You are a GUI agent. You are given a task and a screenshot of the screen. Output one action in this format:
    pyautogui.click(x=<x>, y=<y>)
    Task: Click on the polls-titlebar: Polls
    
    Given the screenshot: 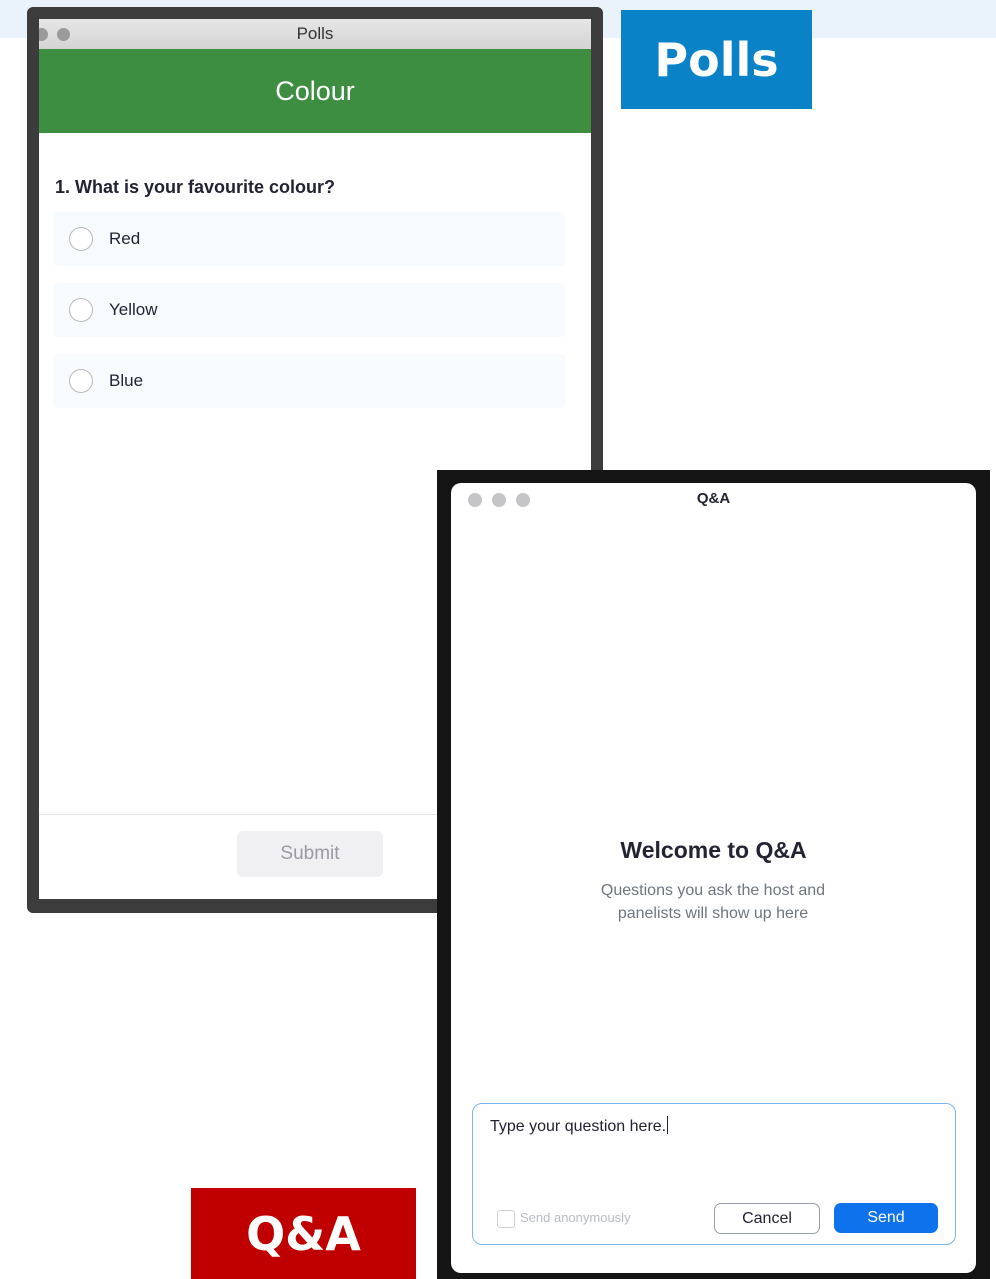 What is the action you would take?
    pyautogui.click(x=315, y=34)
    